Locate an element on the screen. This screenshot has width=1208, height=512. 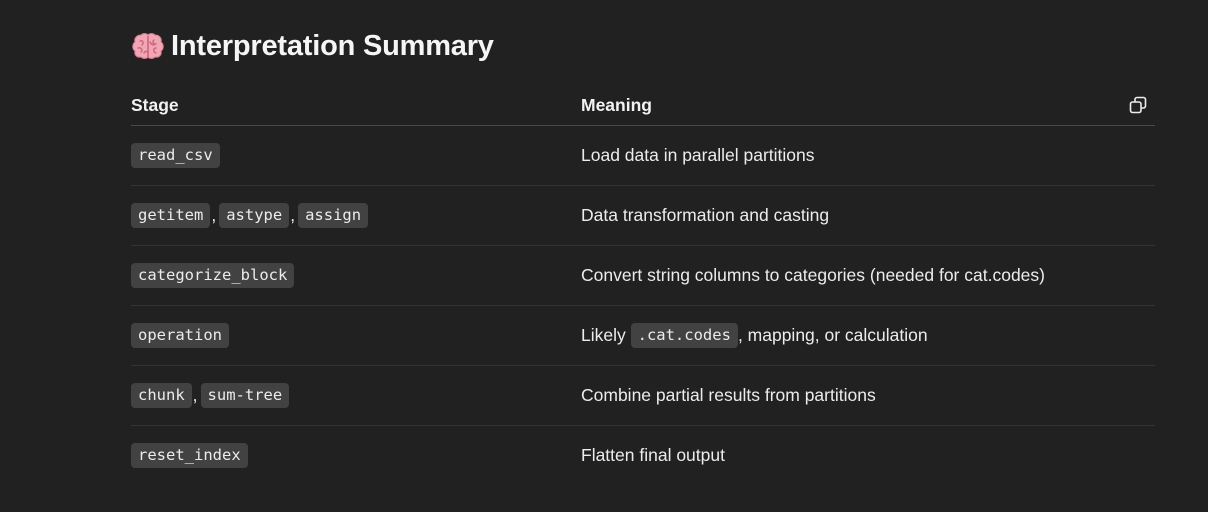
meaning-cell: Flatten final output is located at coordinates (868, 455).